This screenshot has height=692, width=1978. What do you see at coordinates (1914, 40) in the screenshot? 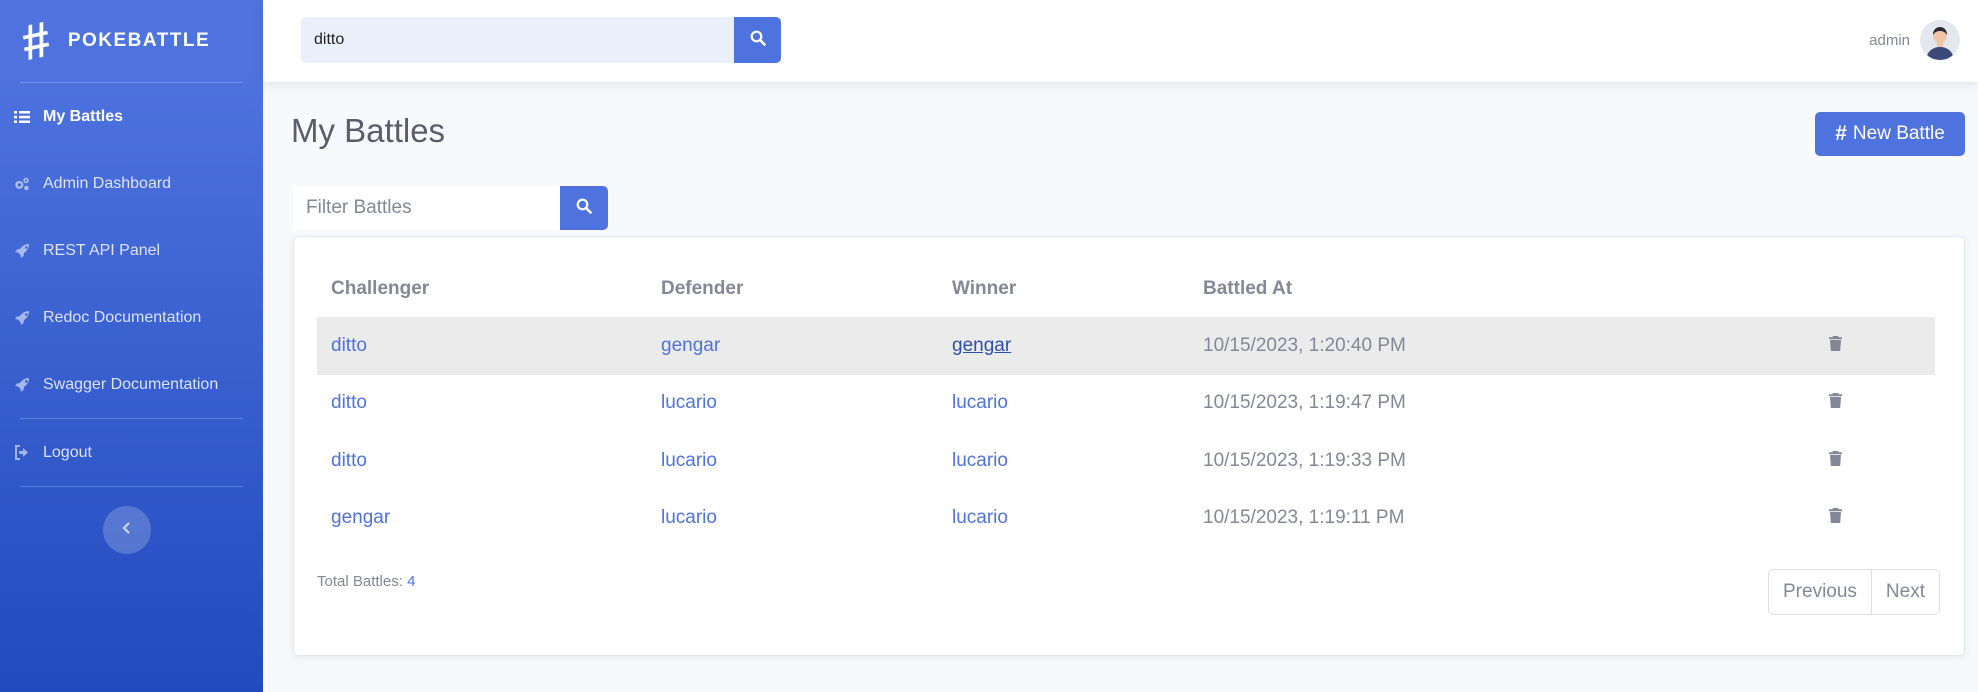
I see `user-menu: admin` at bounding box center [1914, 40].